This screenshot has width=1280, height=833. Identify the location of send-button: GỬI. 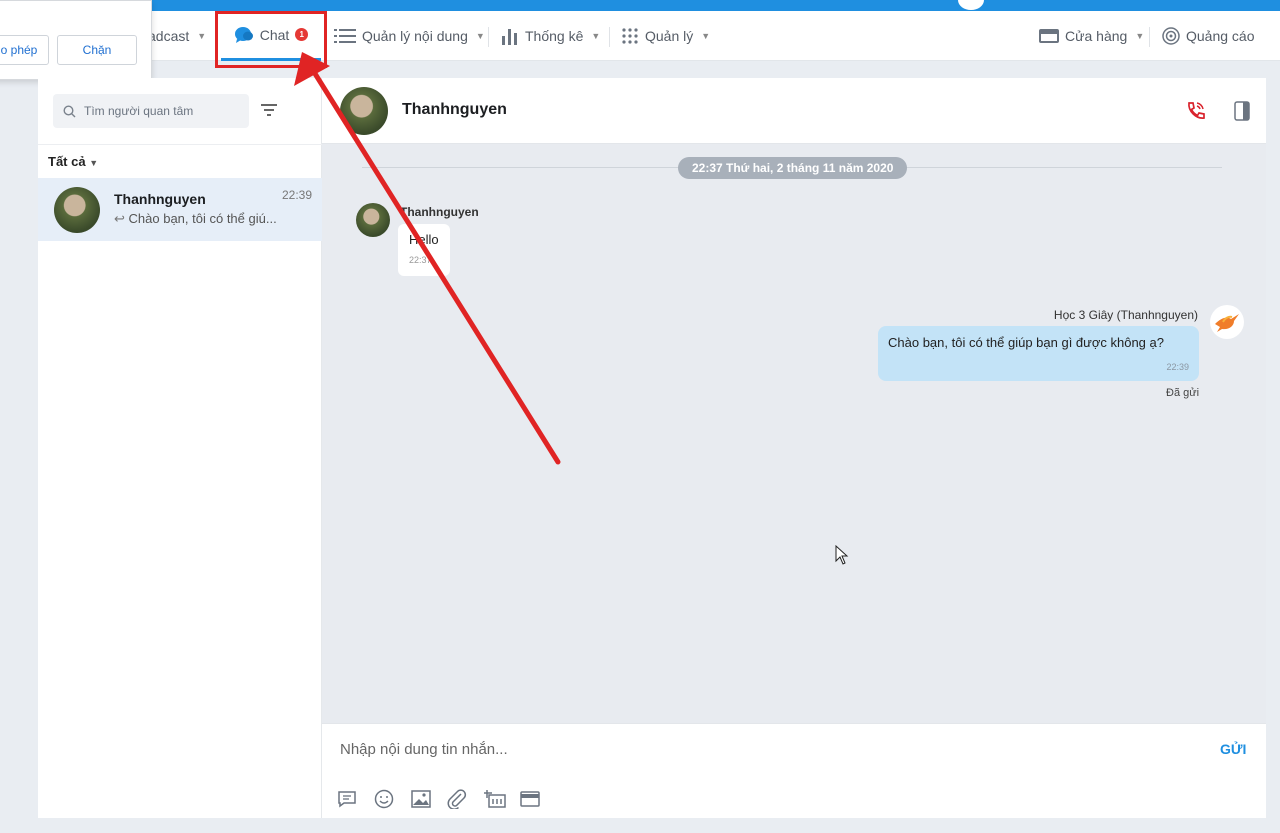
(1233, 749).